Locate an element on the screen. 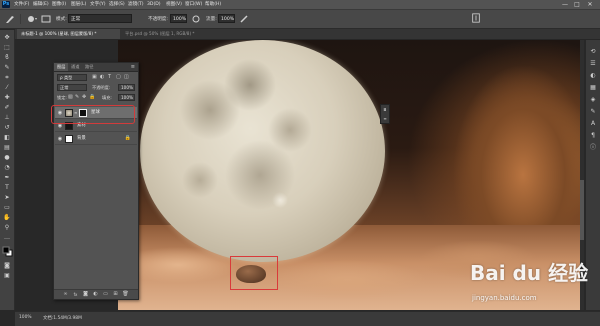 The height and width of the screenshot is (326, 600). character-panel-icon: A is located at coordinates (593, 123).